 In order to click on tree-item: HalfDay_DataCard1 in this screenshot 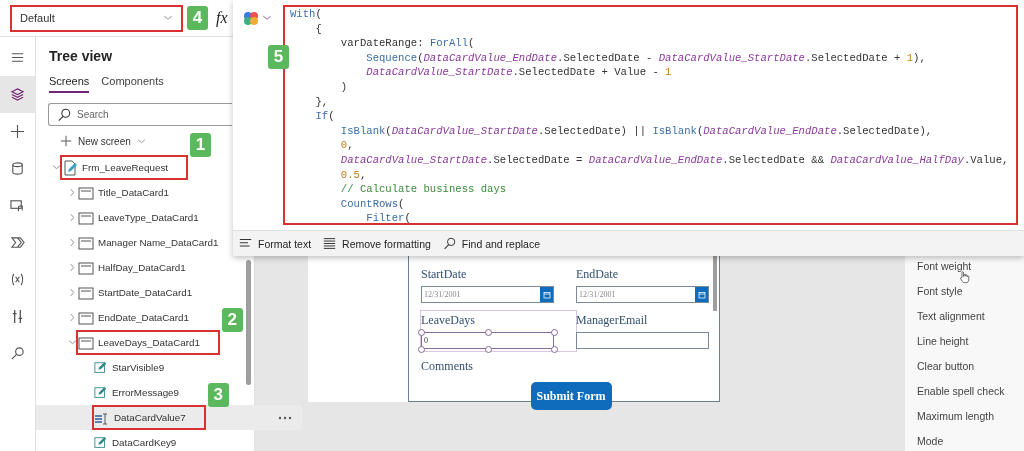, I will do `click(135, 267)`.